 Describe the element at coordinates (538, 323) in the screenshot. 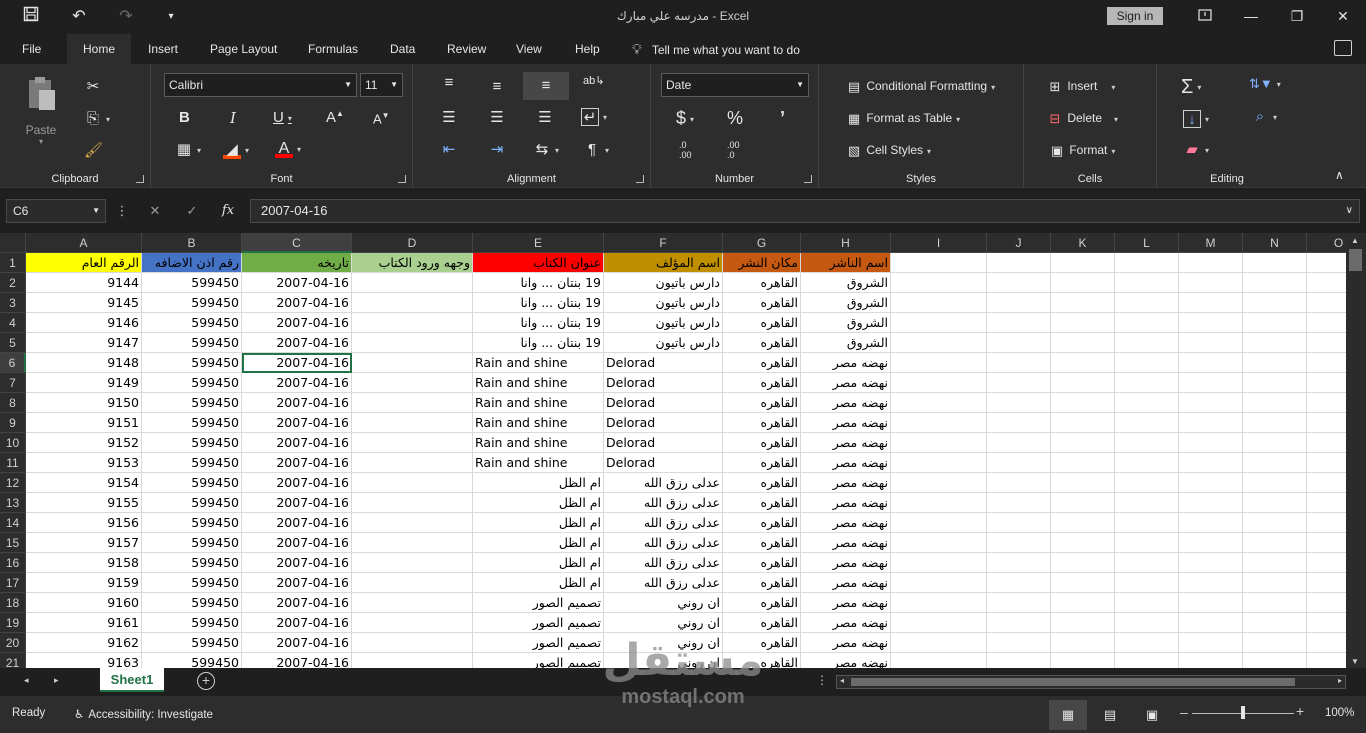

I see `cell-e4: 19 بنتان ... وانا` at that location.